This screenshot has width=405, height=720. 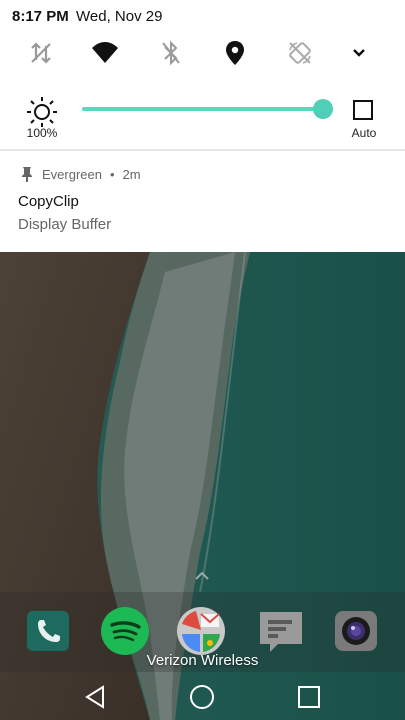 What do you see at coordinates (323, 109) in the screenshot?
I see `brightness-slider-thumb` at bounding box center [323, 109].